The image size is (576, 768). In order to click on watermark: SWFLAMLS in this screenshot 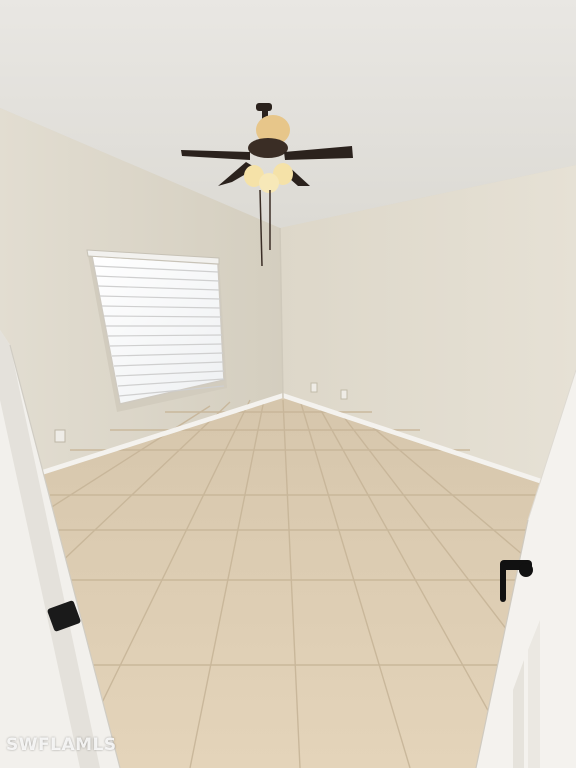, I will do `click(61, 745)`.